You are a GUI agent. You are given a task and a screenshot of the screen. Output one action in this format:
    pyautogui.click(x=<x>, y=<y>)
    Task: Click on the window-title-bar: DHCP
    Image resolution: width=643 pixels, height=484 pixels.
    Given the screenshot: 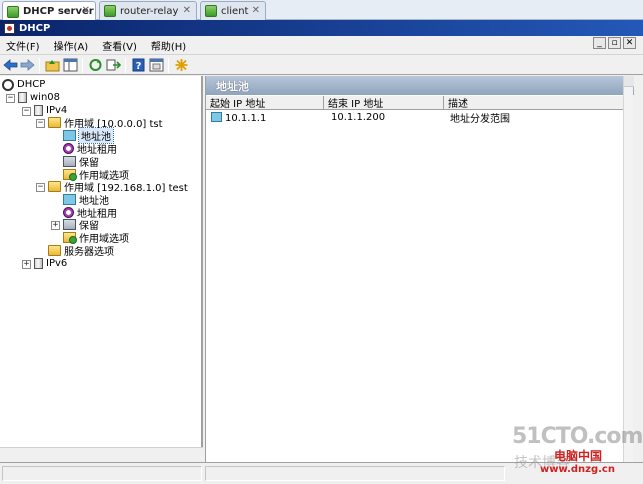 What is the action you would take?
    pyautogui.click(x=321, y=28)
    